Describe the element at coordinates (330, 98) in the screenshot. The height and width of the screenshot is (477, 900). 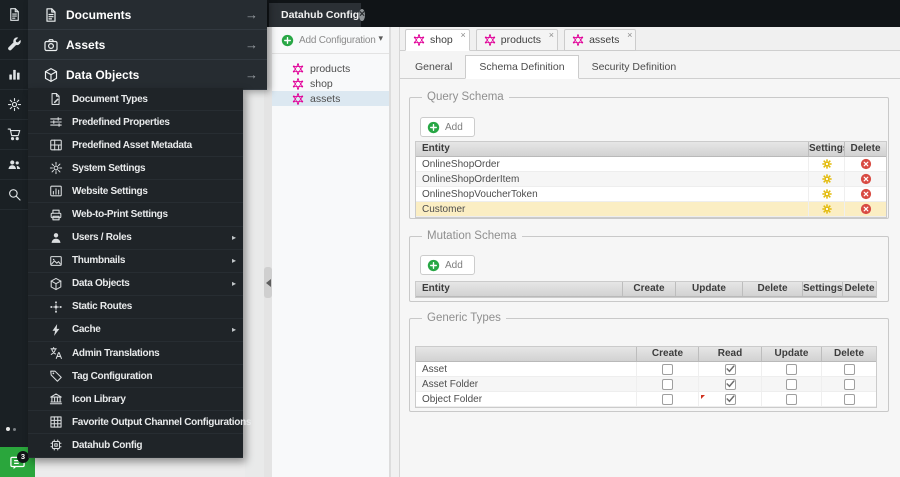
I see `tree-item-assets: assets` at that location.